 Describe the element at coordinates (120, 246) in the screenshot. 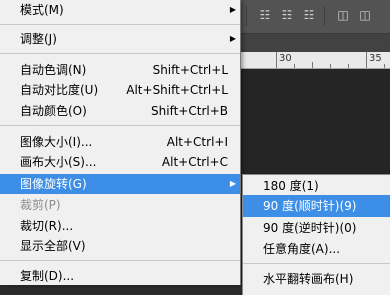

I see `menu-item-reveal-all: 显示全部(V)` at that location.